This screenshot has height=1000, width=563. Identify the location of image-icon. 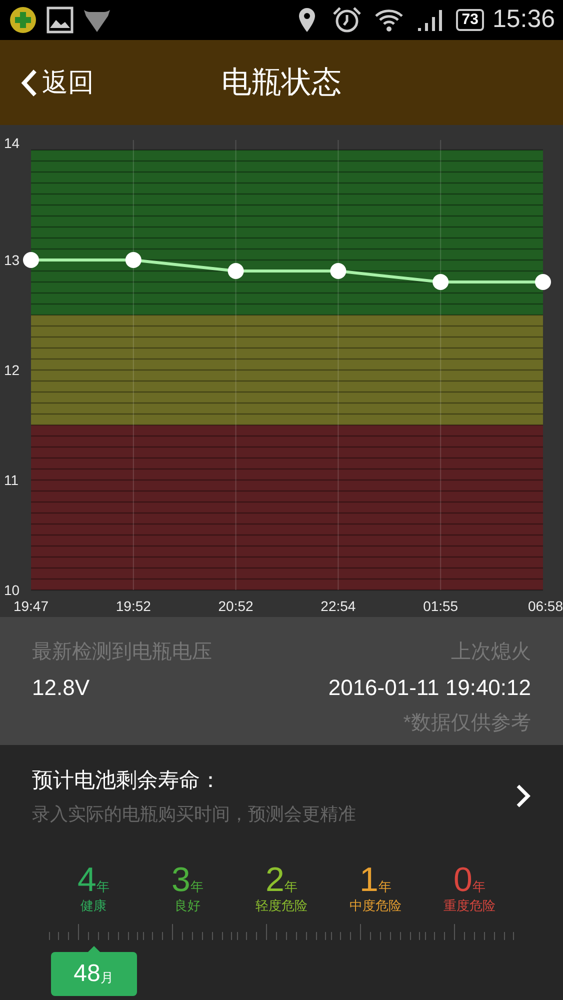
(60, 20).